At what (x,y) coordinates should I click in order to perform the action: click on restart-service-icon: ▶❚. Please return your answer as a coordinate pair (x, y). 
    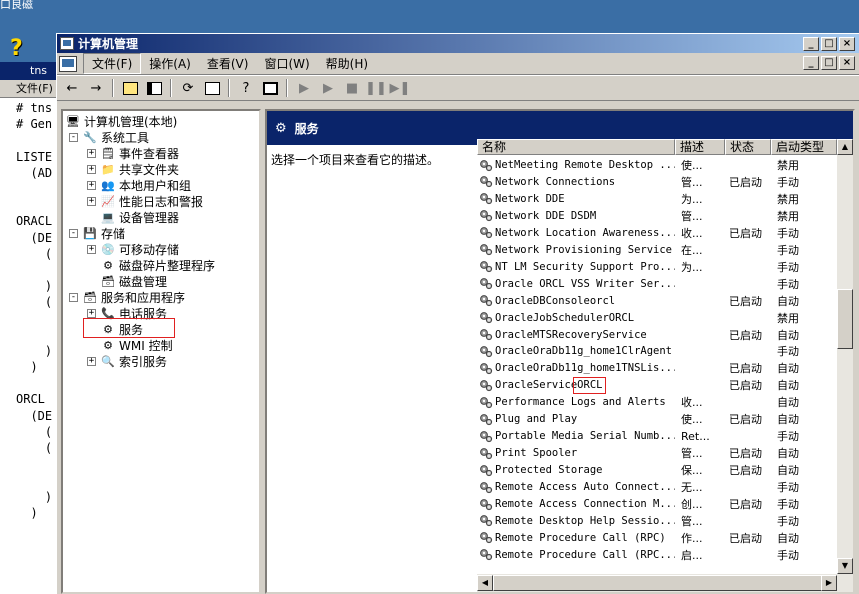
    Looking at the image, I should click on (400, 88).